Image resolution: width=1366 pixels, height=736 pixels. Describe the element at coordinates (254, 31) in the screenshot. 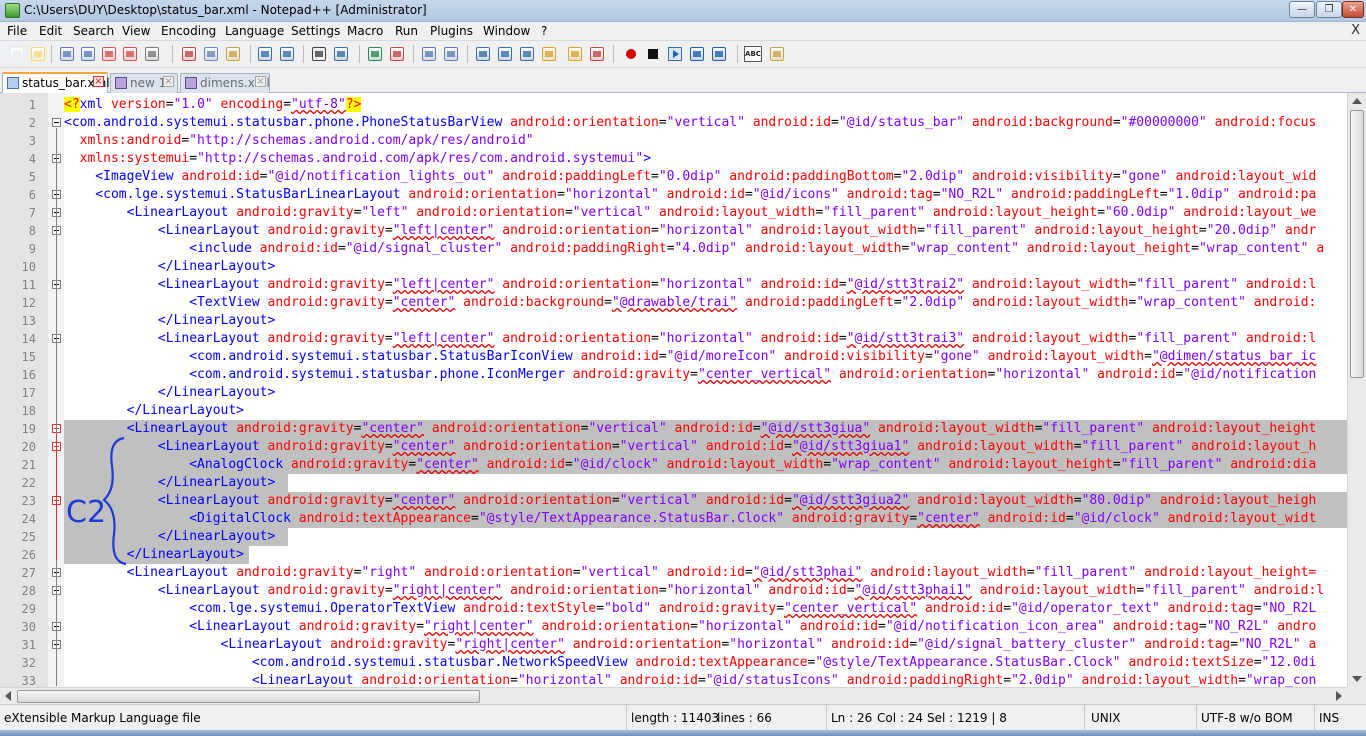

I see `menu-language: Language` at that location.